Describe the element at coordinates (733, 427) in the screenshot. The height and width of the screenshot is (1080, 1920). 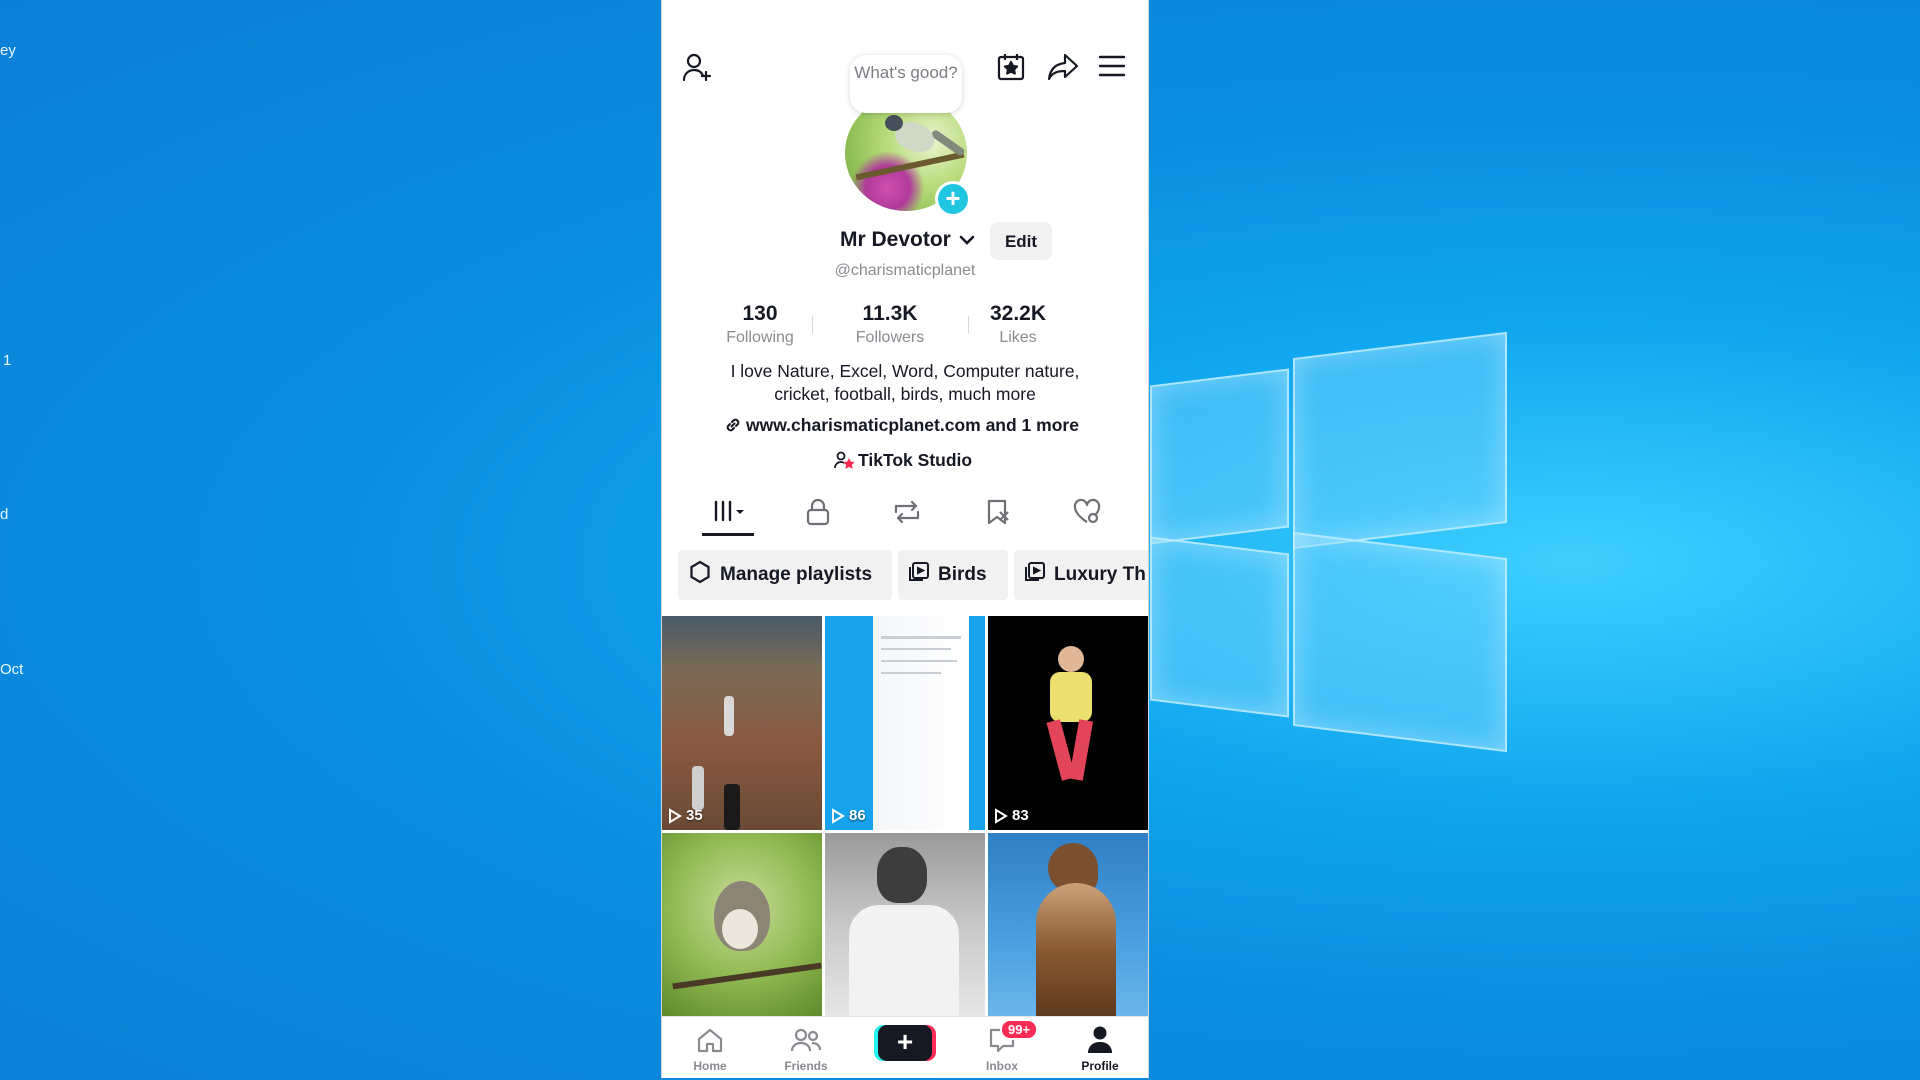
I see `link-icon` at that location.